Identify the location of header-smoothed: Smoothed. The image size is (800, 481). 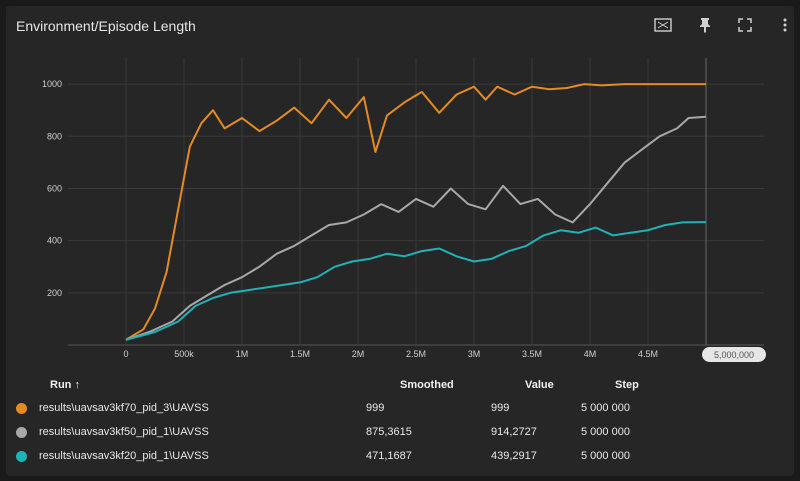
(462, 385).